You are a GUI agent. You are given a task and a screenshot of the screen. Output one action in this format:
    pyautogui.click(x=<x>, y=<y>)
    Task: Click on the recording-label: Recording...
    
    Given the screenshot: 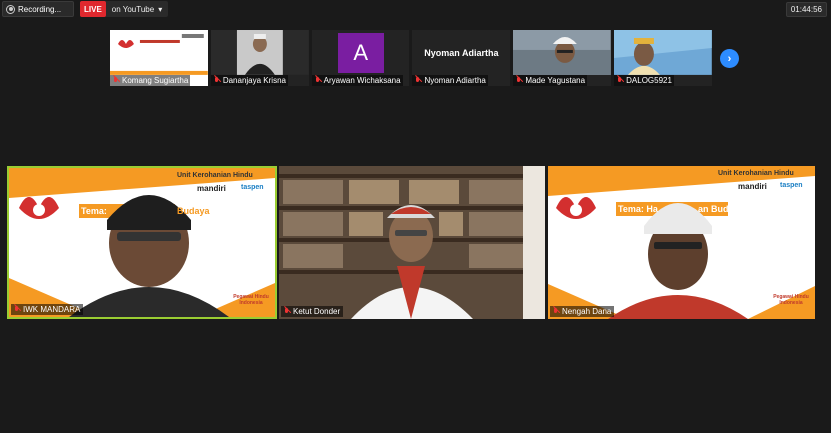 What is the action you would take?
    pyautogui.click(x=40, y=9)
    